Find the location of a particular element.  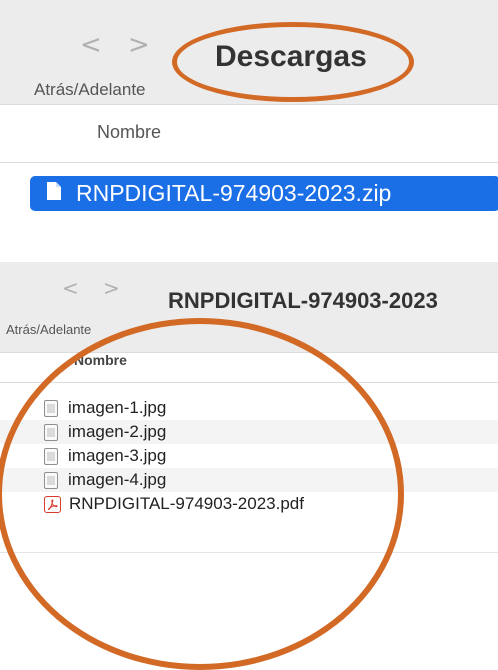

toolbar-divider is located at coordinates (249, 104).